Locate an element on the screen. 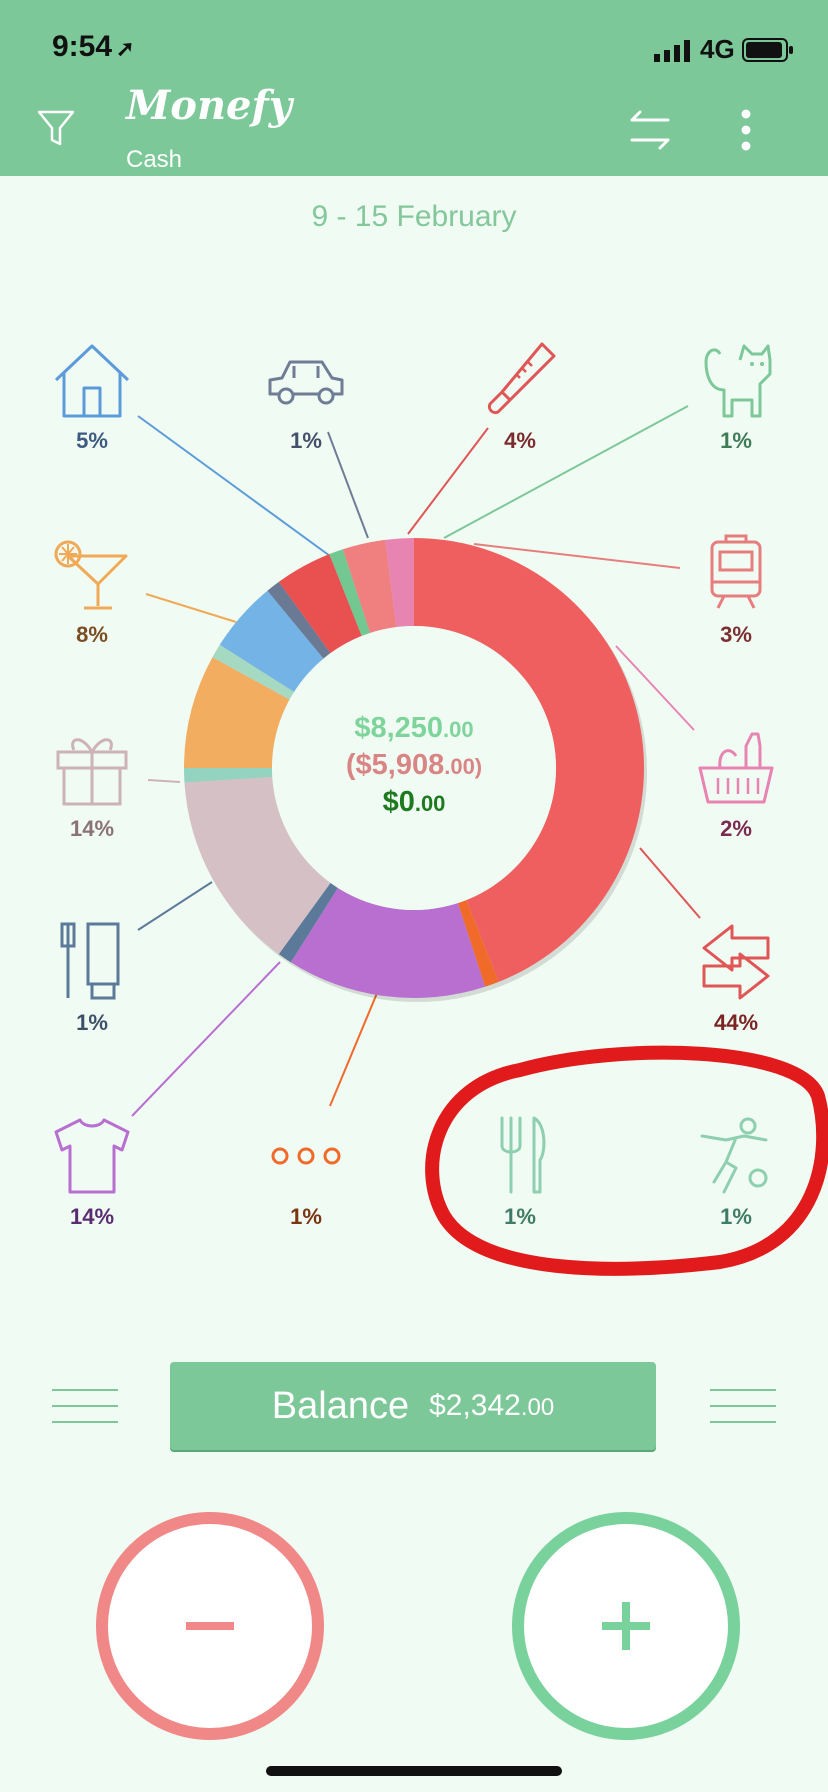 Image resolution: width=828 pixels, height=1792 pixels. category-groceries: 2% is located at coordinates (736, 788).